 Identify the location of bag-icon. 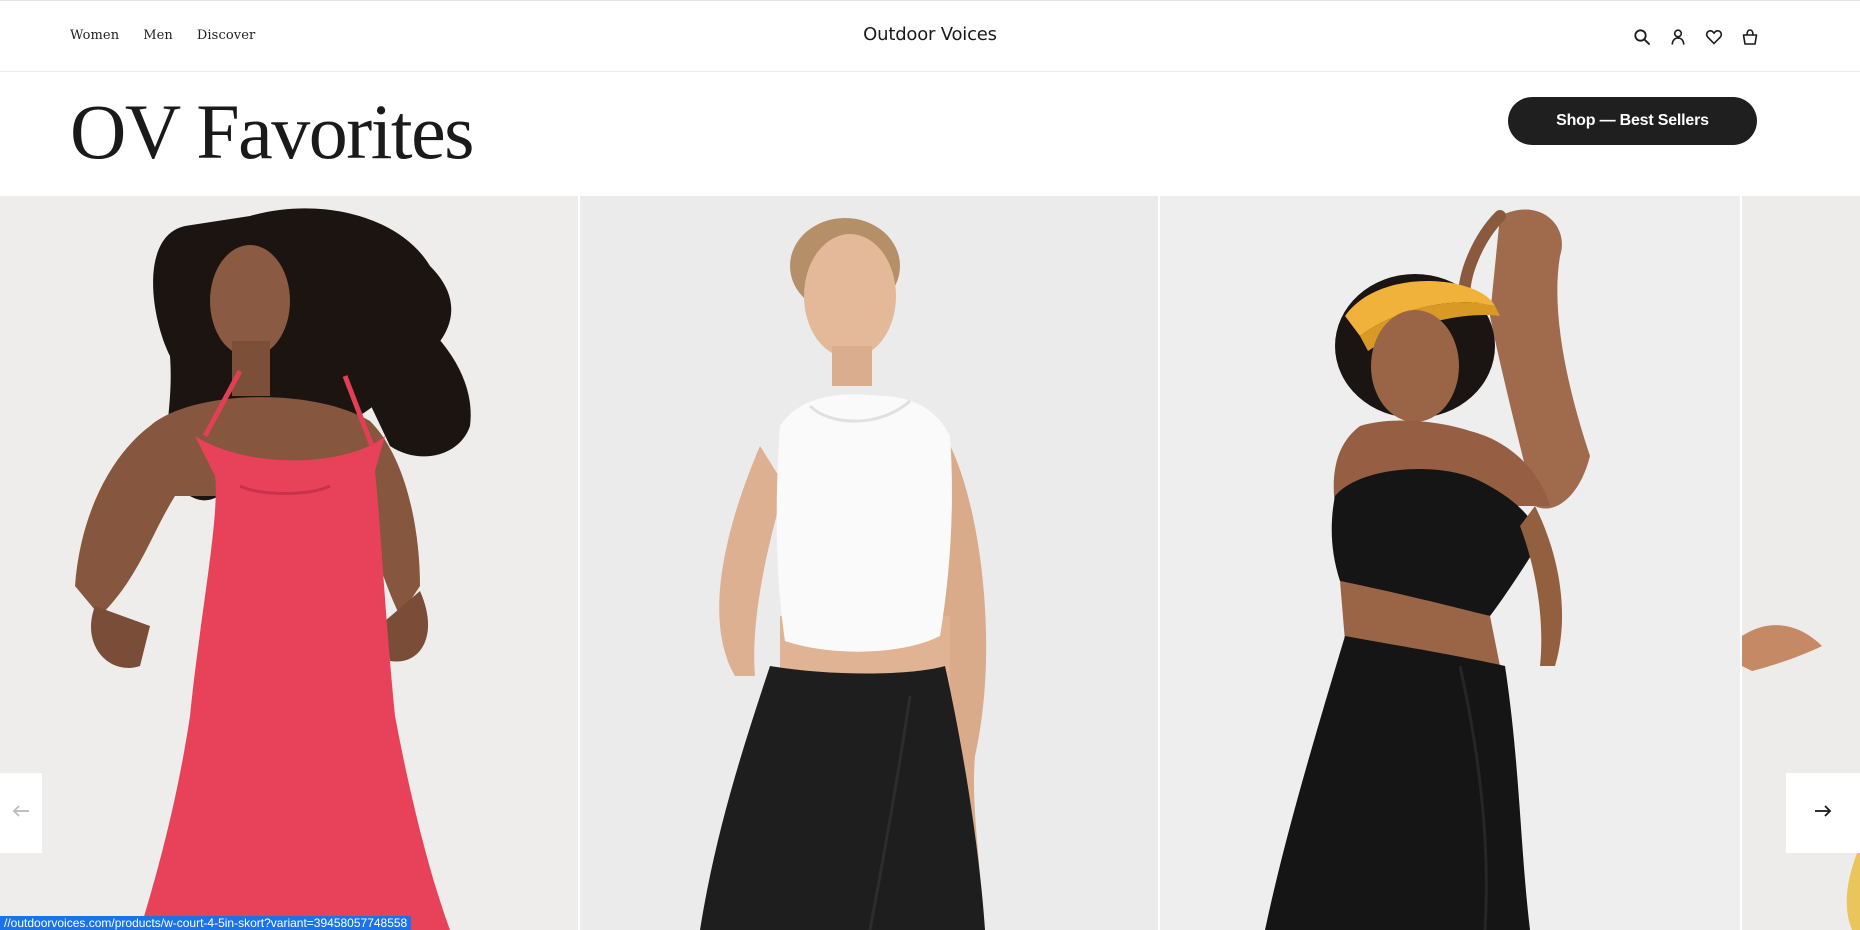
(1750, 37).